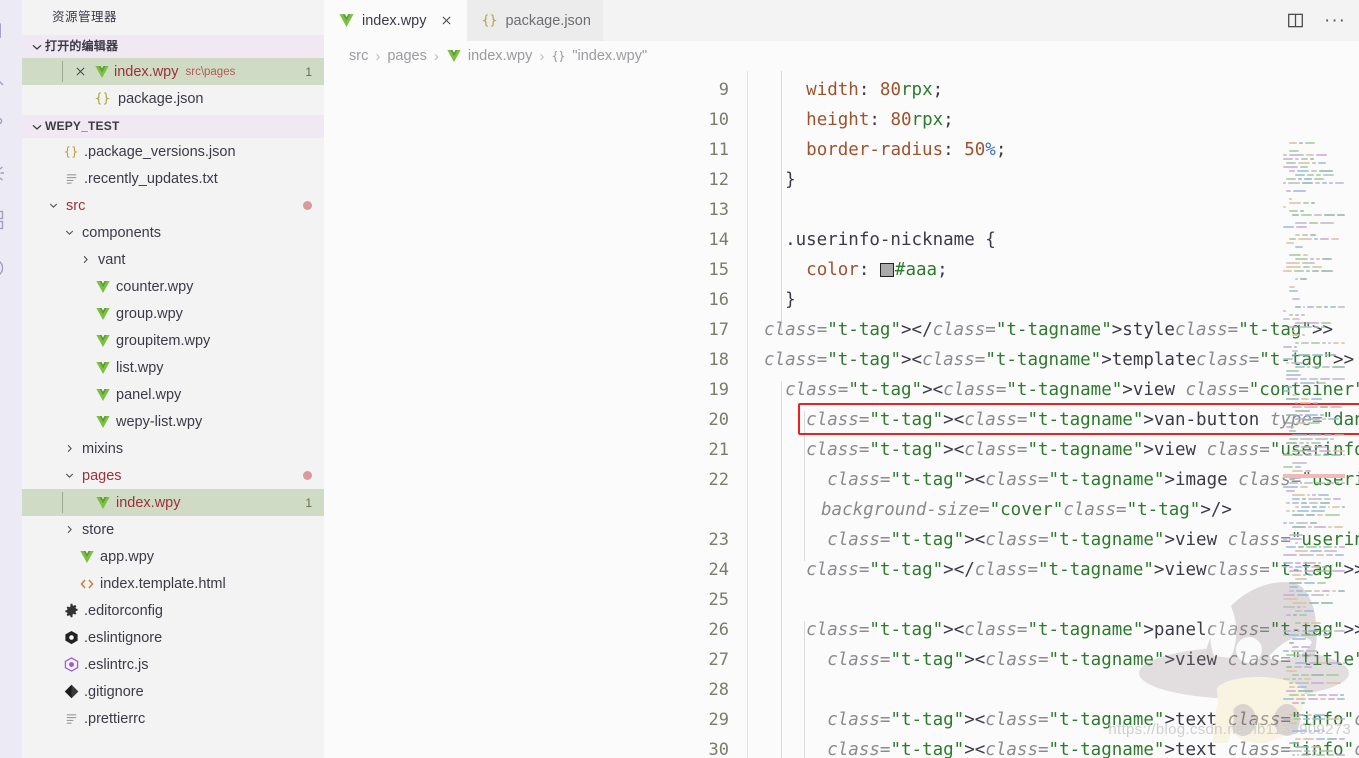 The image size is (1359, 758). I want to click on tree-file-index-wpy: index.wpy 1, so click(173, 502).